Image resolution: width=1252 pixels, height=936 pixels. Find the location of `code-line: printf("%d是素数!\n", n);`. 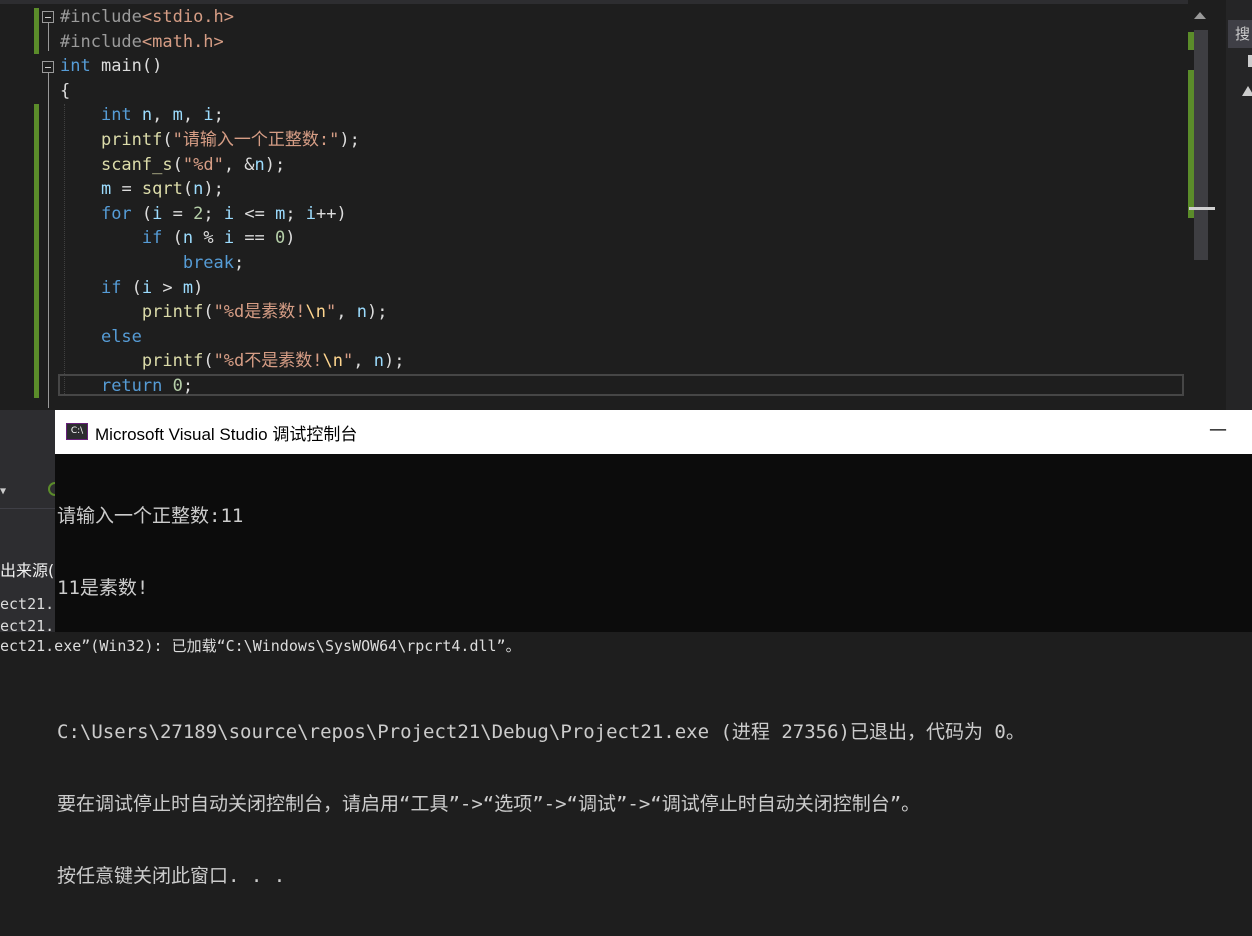

code-line: printf("%d是素数!\n", n); is located at coordinates (224, 312).